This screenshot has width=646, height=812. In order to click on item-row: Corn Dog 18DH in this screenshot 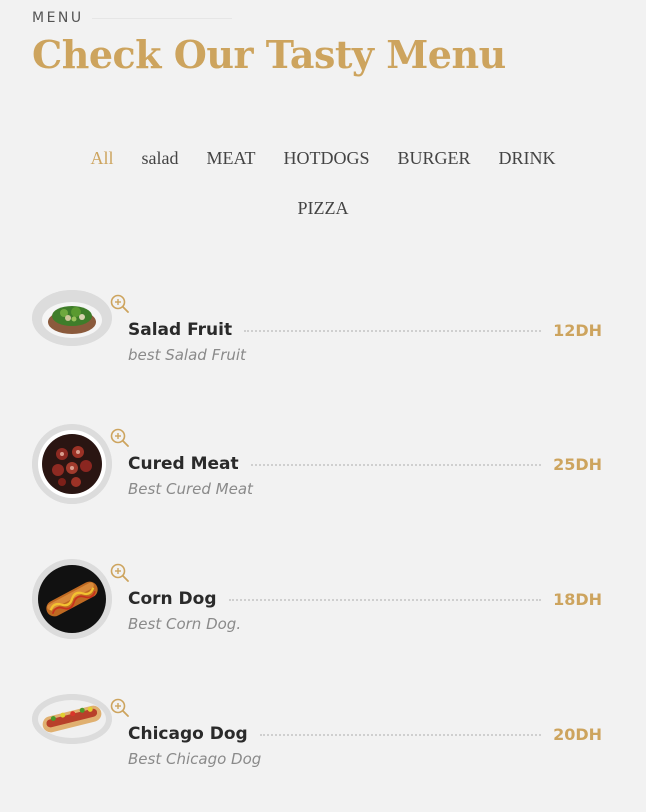, I will do `click(370, 599)`.